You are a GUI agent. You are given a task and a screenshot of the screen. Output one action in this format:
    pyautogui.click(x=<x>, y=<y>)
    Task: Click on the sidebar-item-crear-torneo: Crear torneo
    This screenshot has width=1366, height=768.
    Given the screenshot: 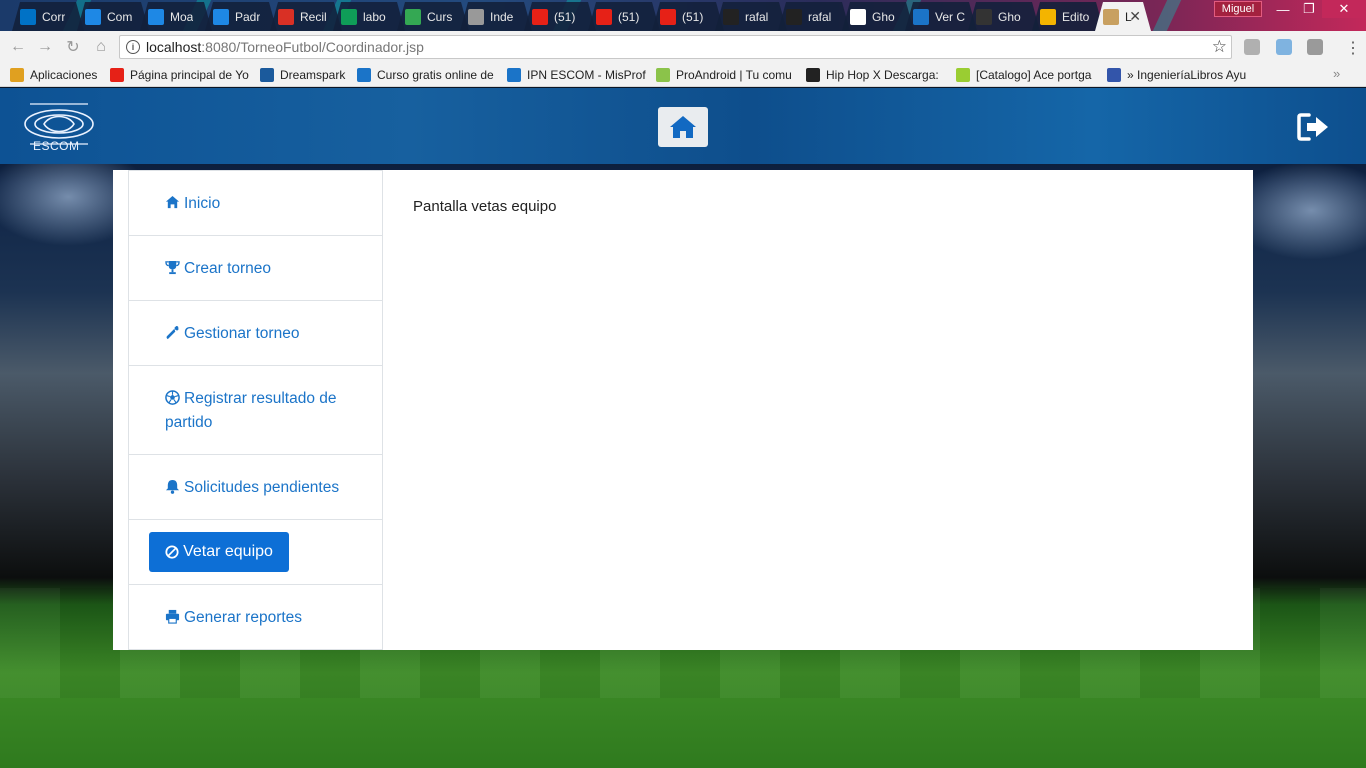 What is the action you would take?
    pyautogui.click(x=255, y=268)
    